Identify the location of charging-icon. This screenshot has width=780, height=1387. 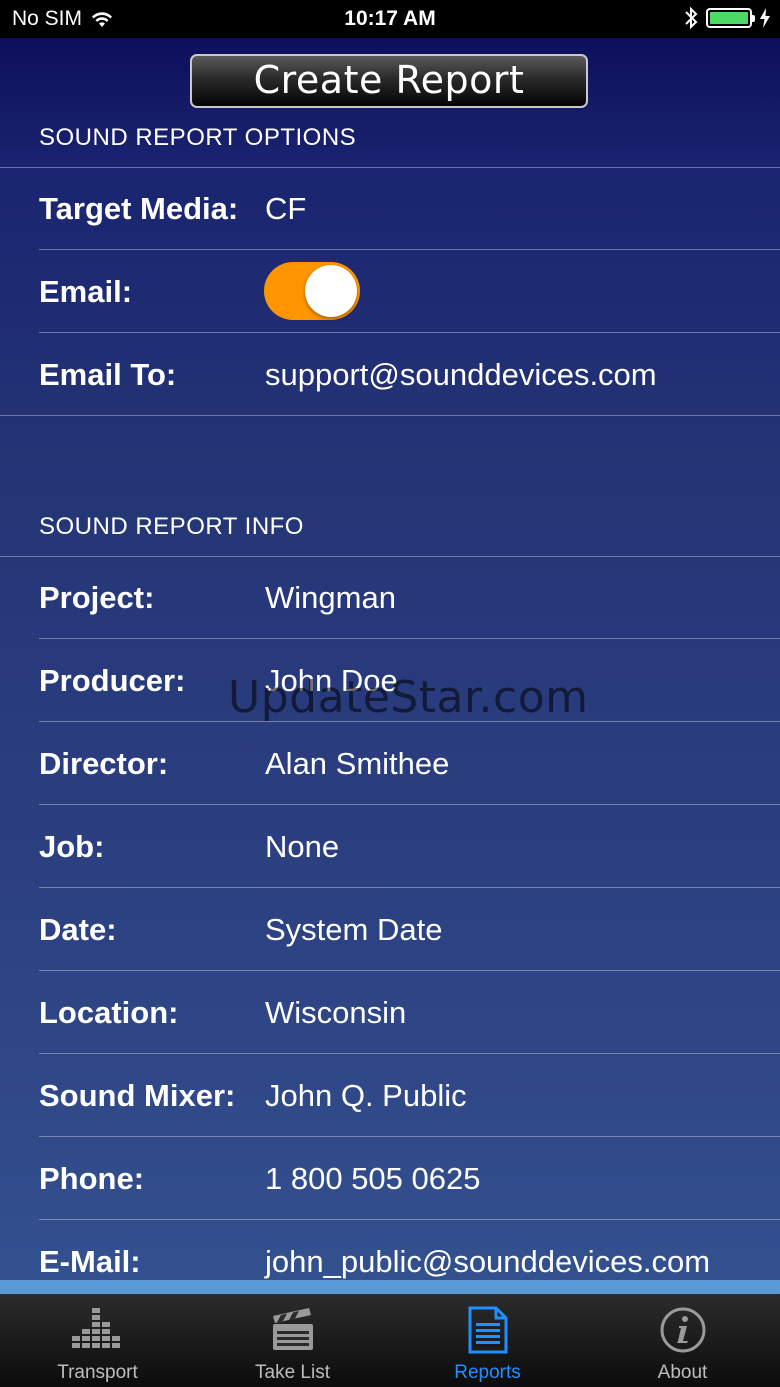
(765, 18).